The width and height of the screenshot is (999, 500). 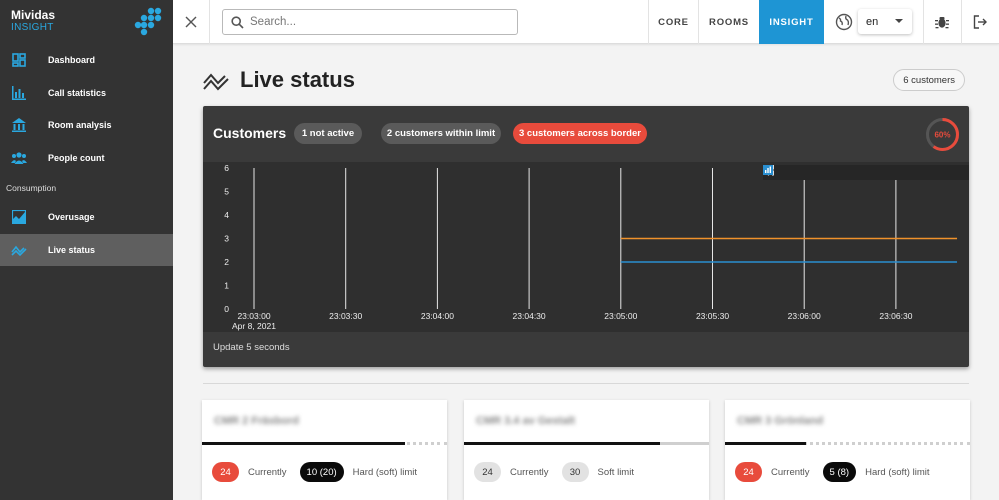 I want to click on globe-icon, so click(x=844, y=22).